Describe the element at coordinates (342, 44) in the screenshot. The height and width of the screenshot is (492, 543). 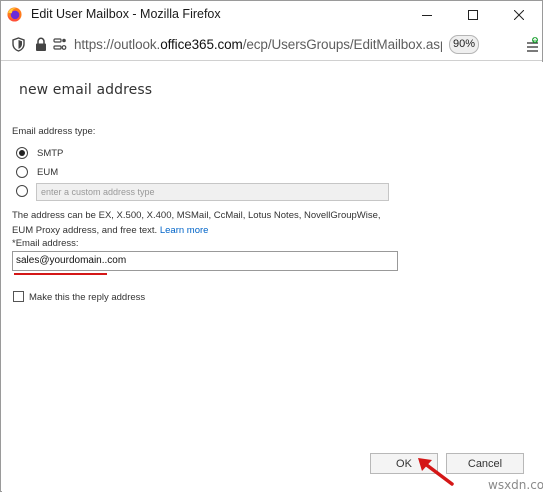
I see `url-path: /ecp/UsersGroups/EditMailbox.aspx?Activ` at that location.